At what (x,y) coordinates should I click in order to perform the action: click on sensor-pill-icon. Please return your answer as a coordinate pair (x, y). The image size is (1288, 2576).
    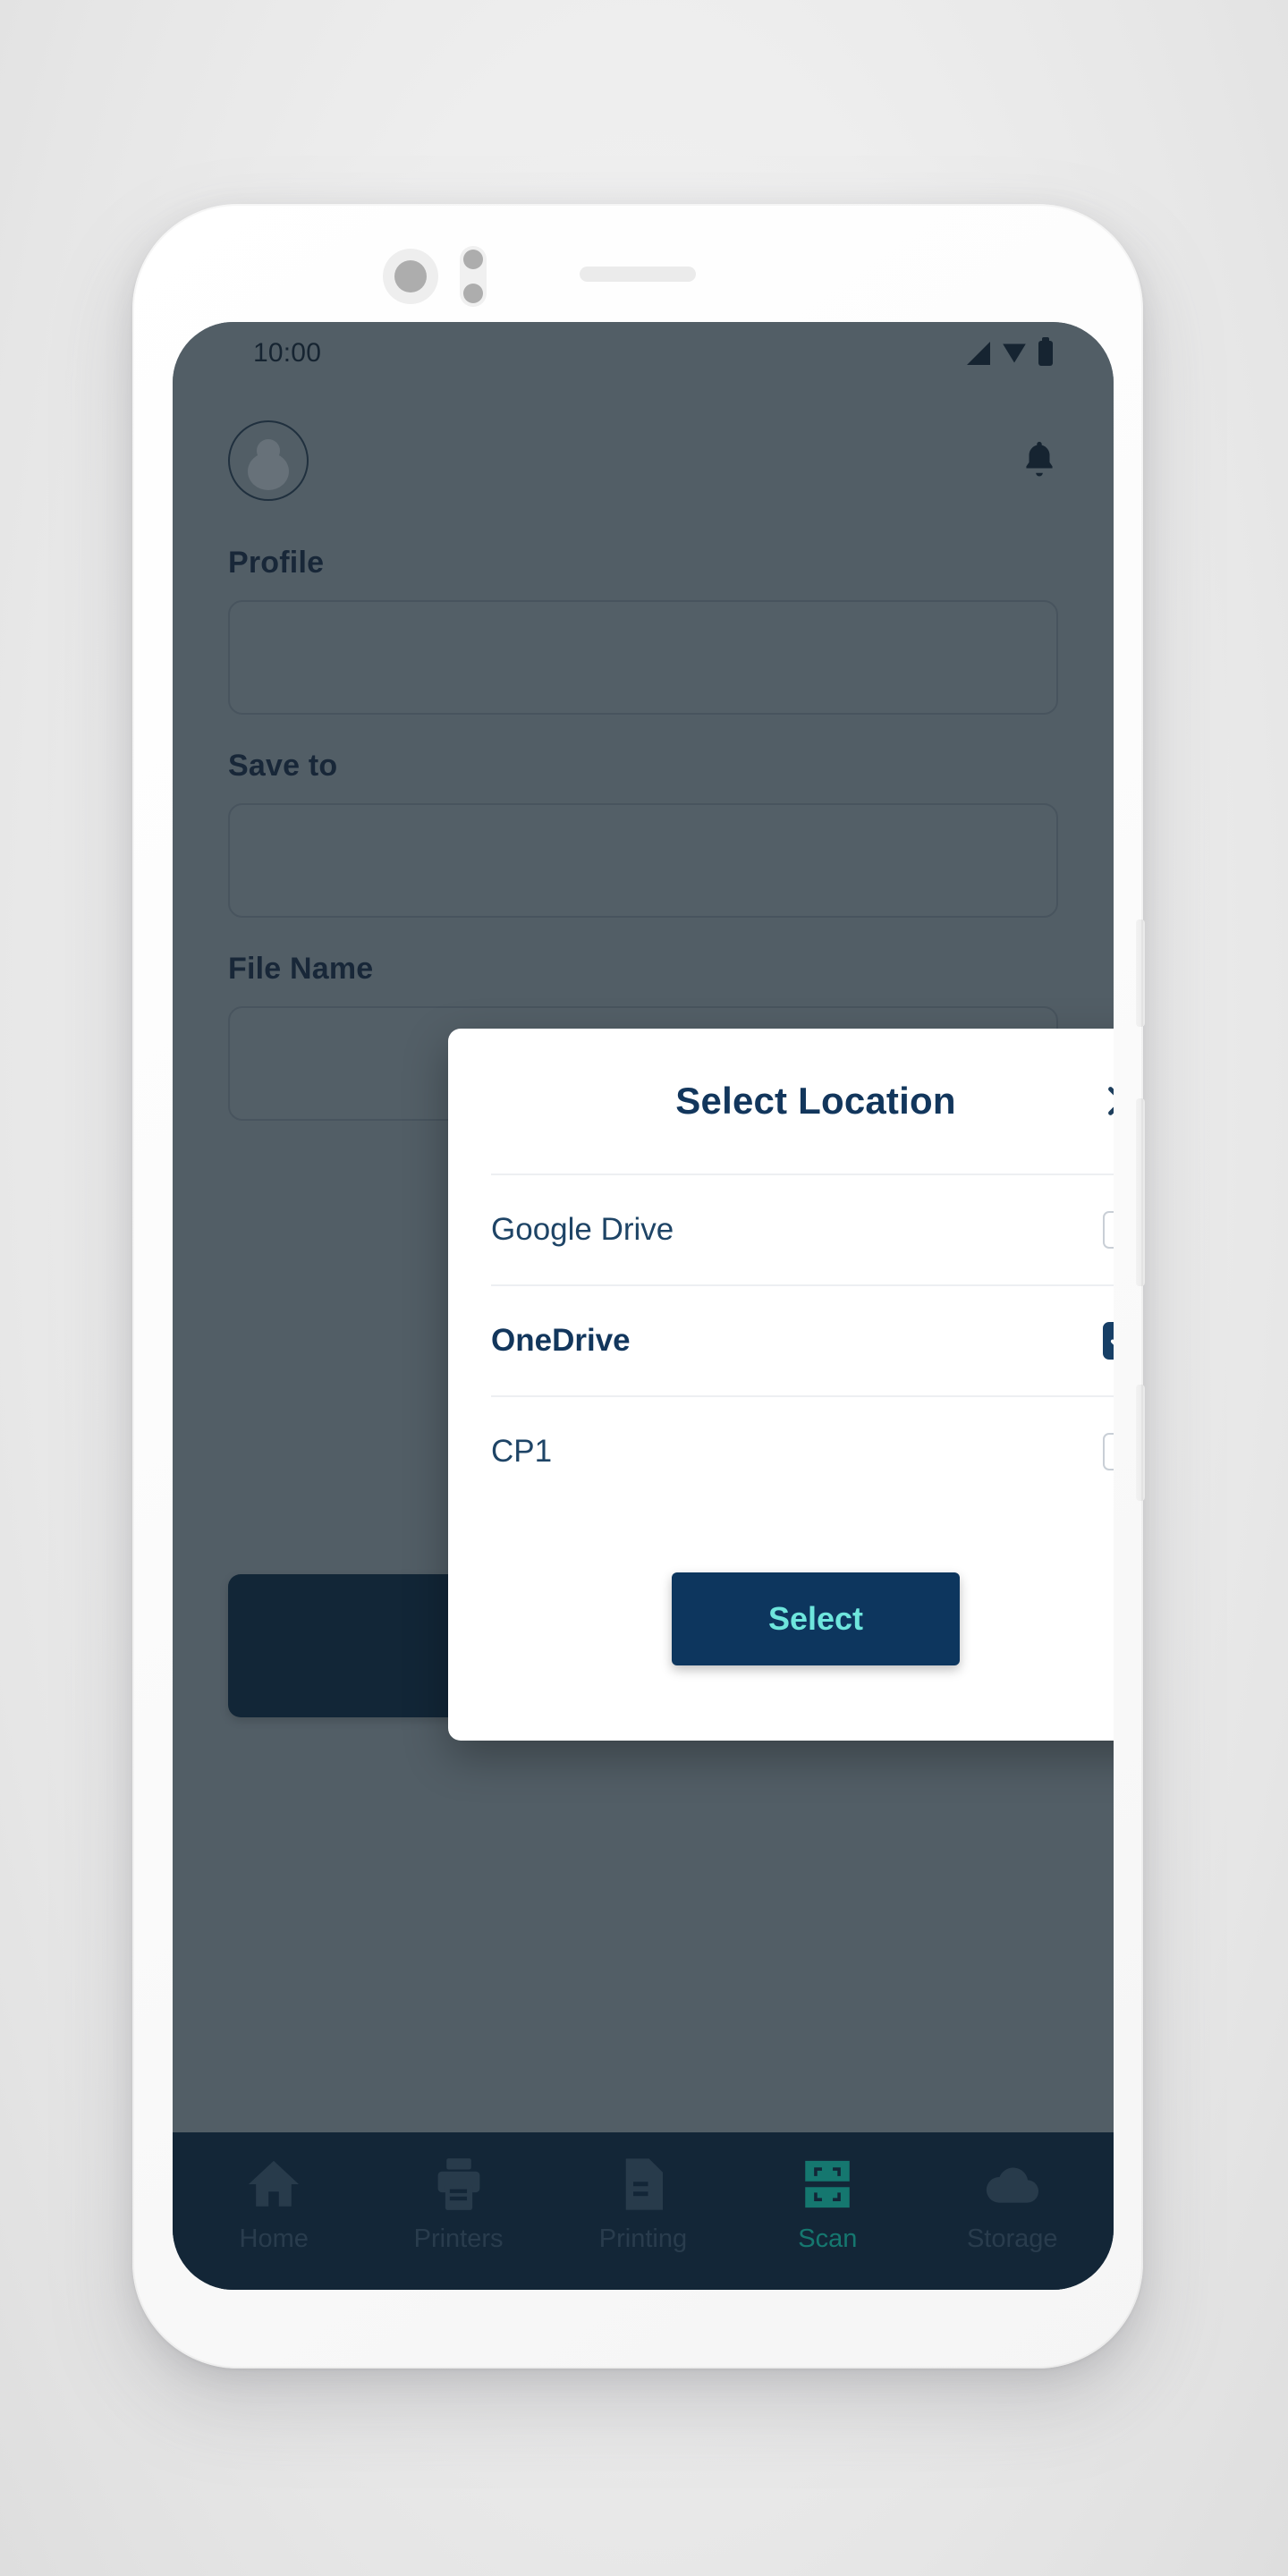
    Looking at the image, I should click on (473, 276).